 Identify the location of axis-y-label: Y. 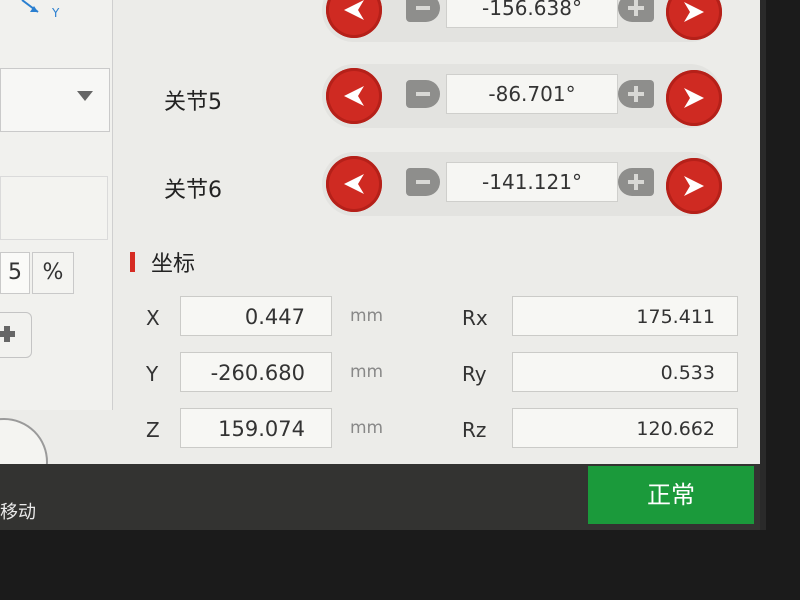
(56, 13).